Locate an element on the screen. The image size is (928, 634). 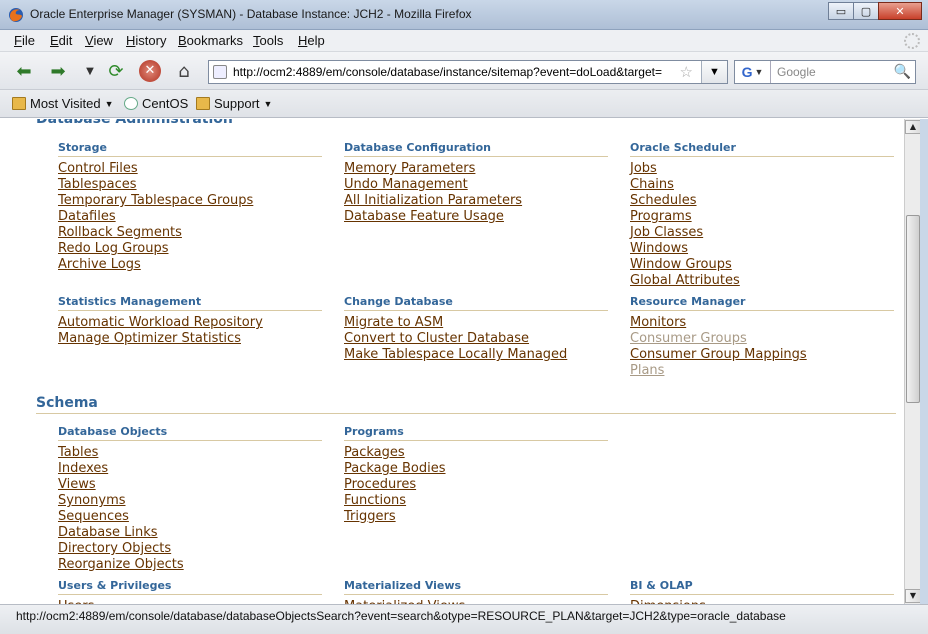
link-views: Views is located at coordinates (77, 484).